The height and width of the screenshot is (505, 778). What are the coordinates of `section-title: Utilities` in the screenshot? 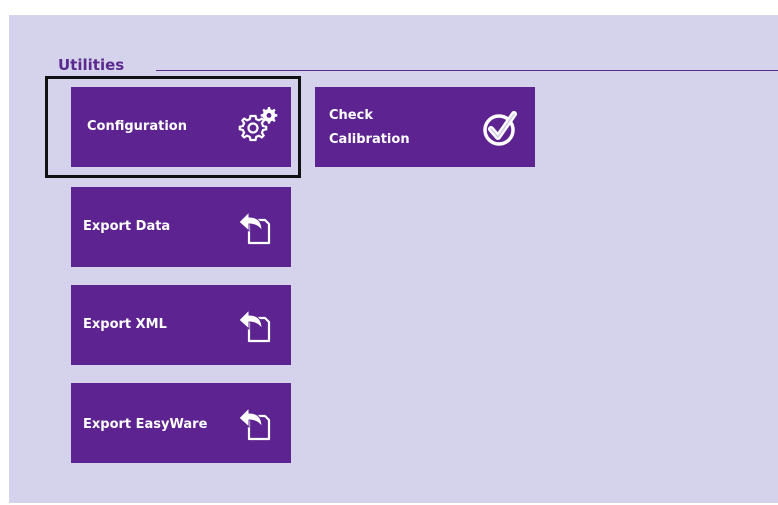 It's located at (91, 65).